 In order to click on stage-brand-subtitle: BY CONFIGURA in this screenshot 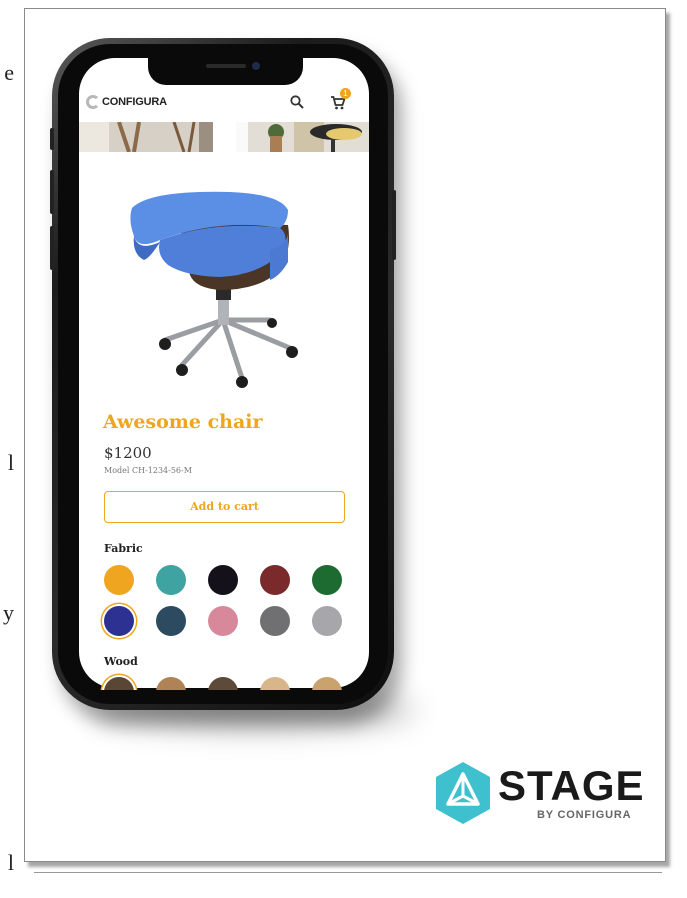, I will do `click(584, 815)`.